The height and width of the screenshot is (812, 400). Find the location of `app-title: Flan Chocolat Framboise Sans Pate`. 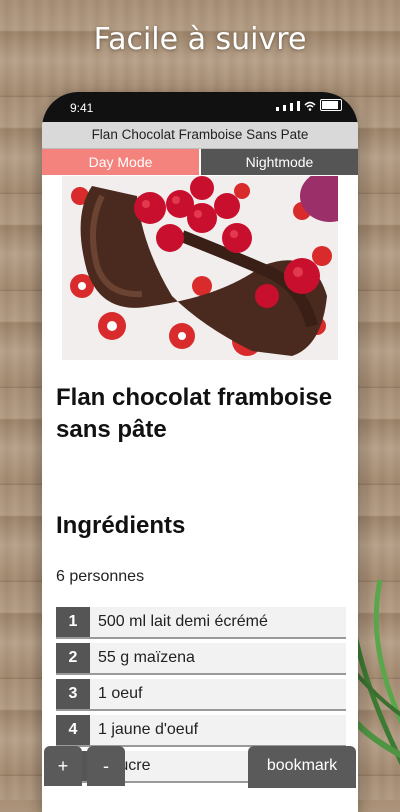

app-title: Flan Chocolat Framboise Sans Pate is located at coordinates (200, 135).